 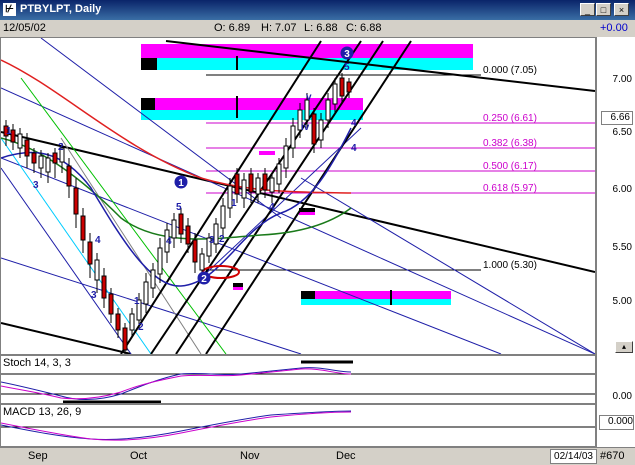 What do you see at coordinates (309, 97) in the screenshot?
I see `wave-label: v` at bounding box center [309, 97].